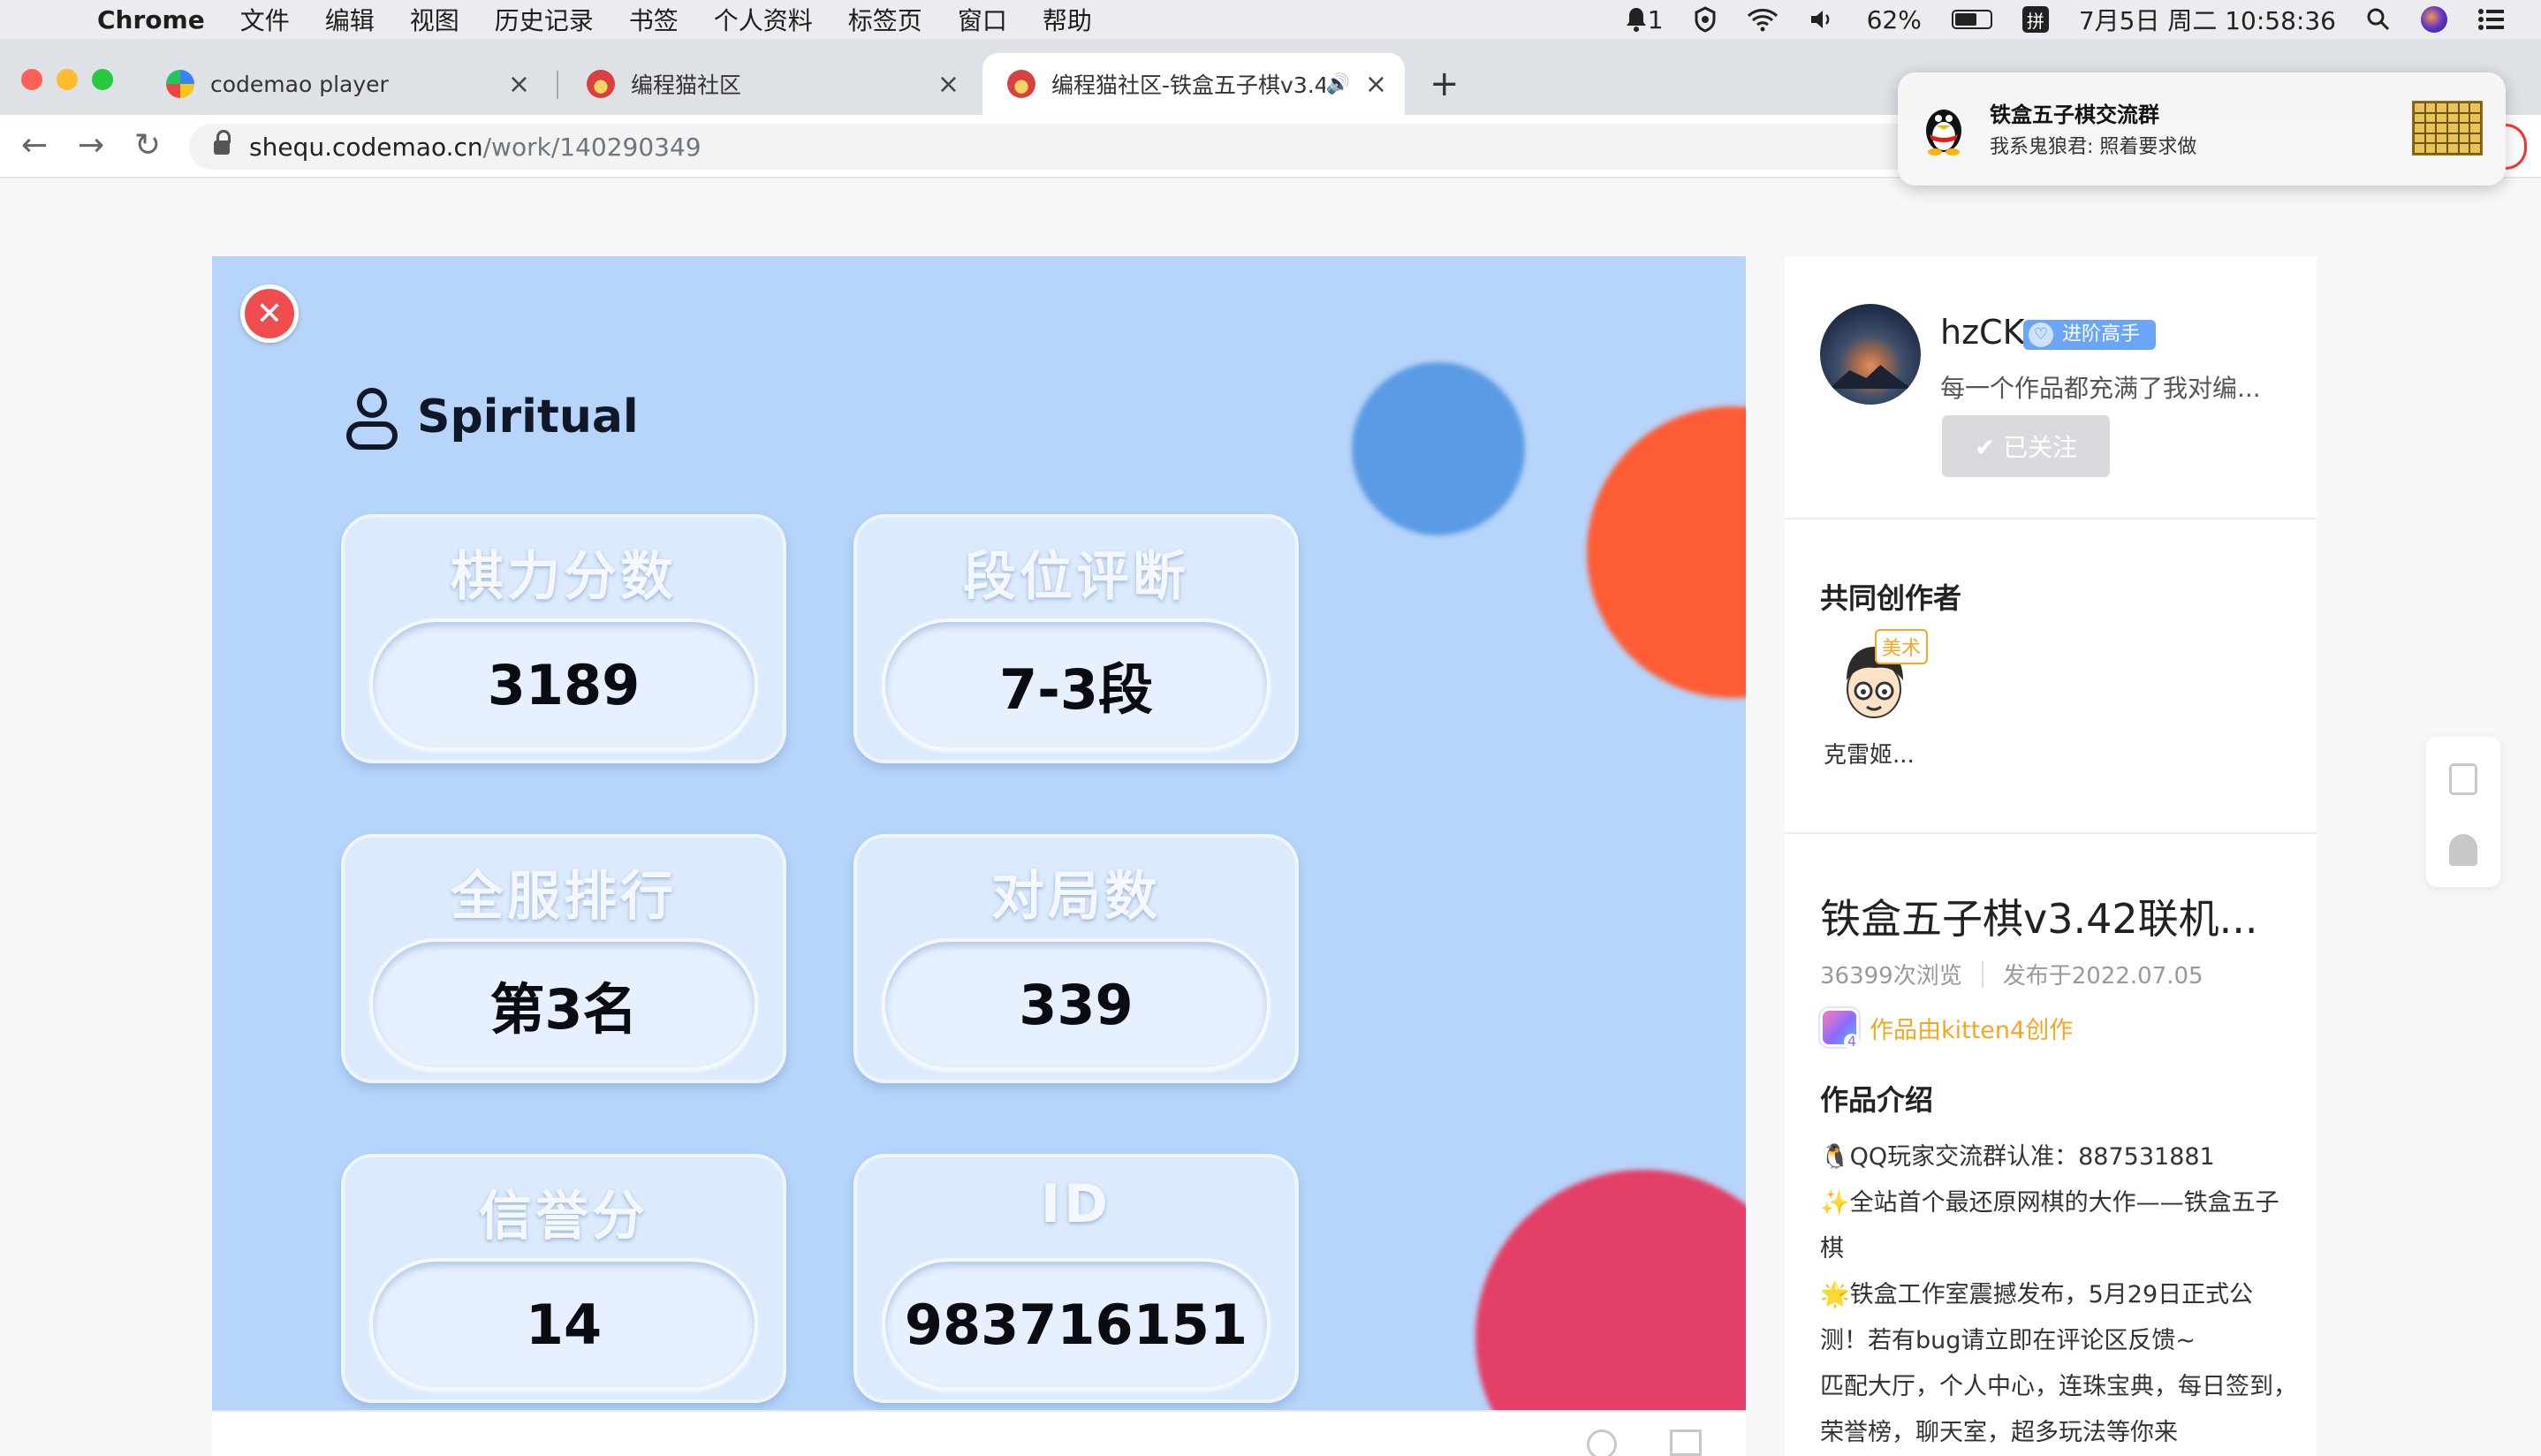 Image resolution: width=2541 pixels, height=1456 pixels. What do you see at coordinates (979, 1433) in the screenshot?
I see `player-toolbar` at bounding box center [979, 1433].